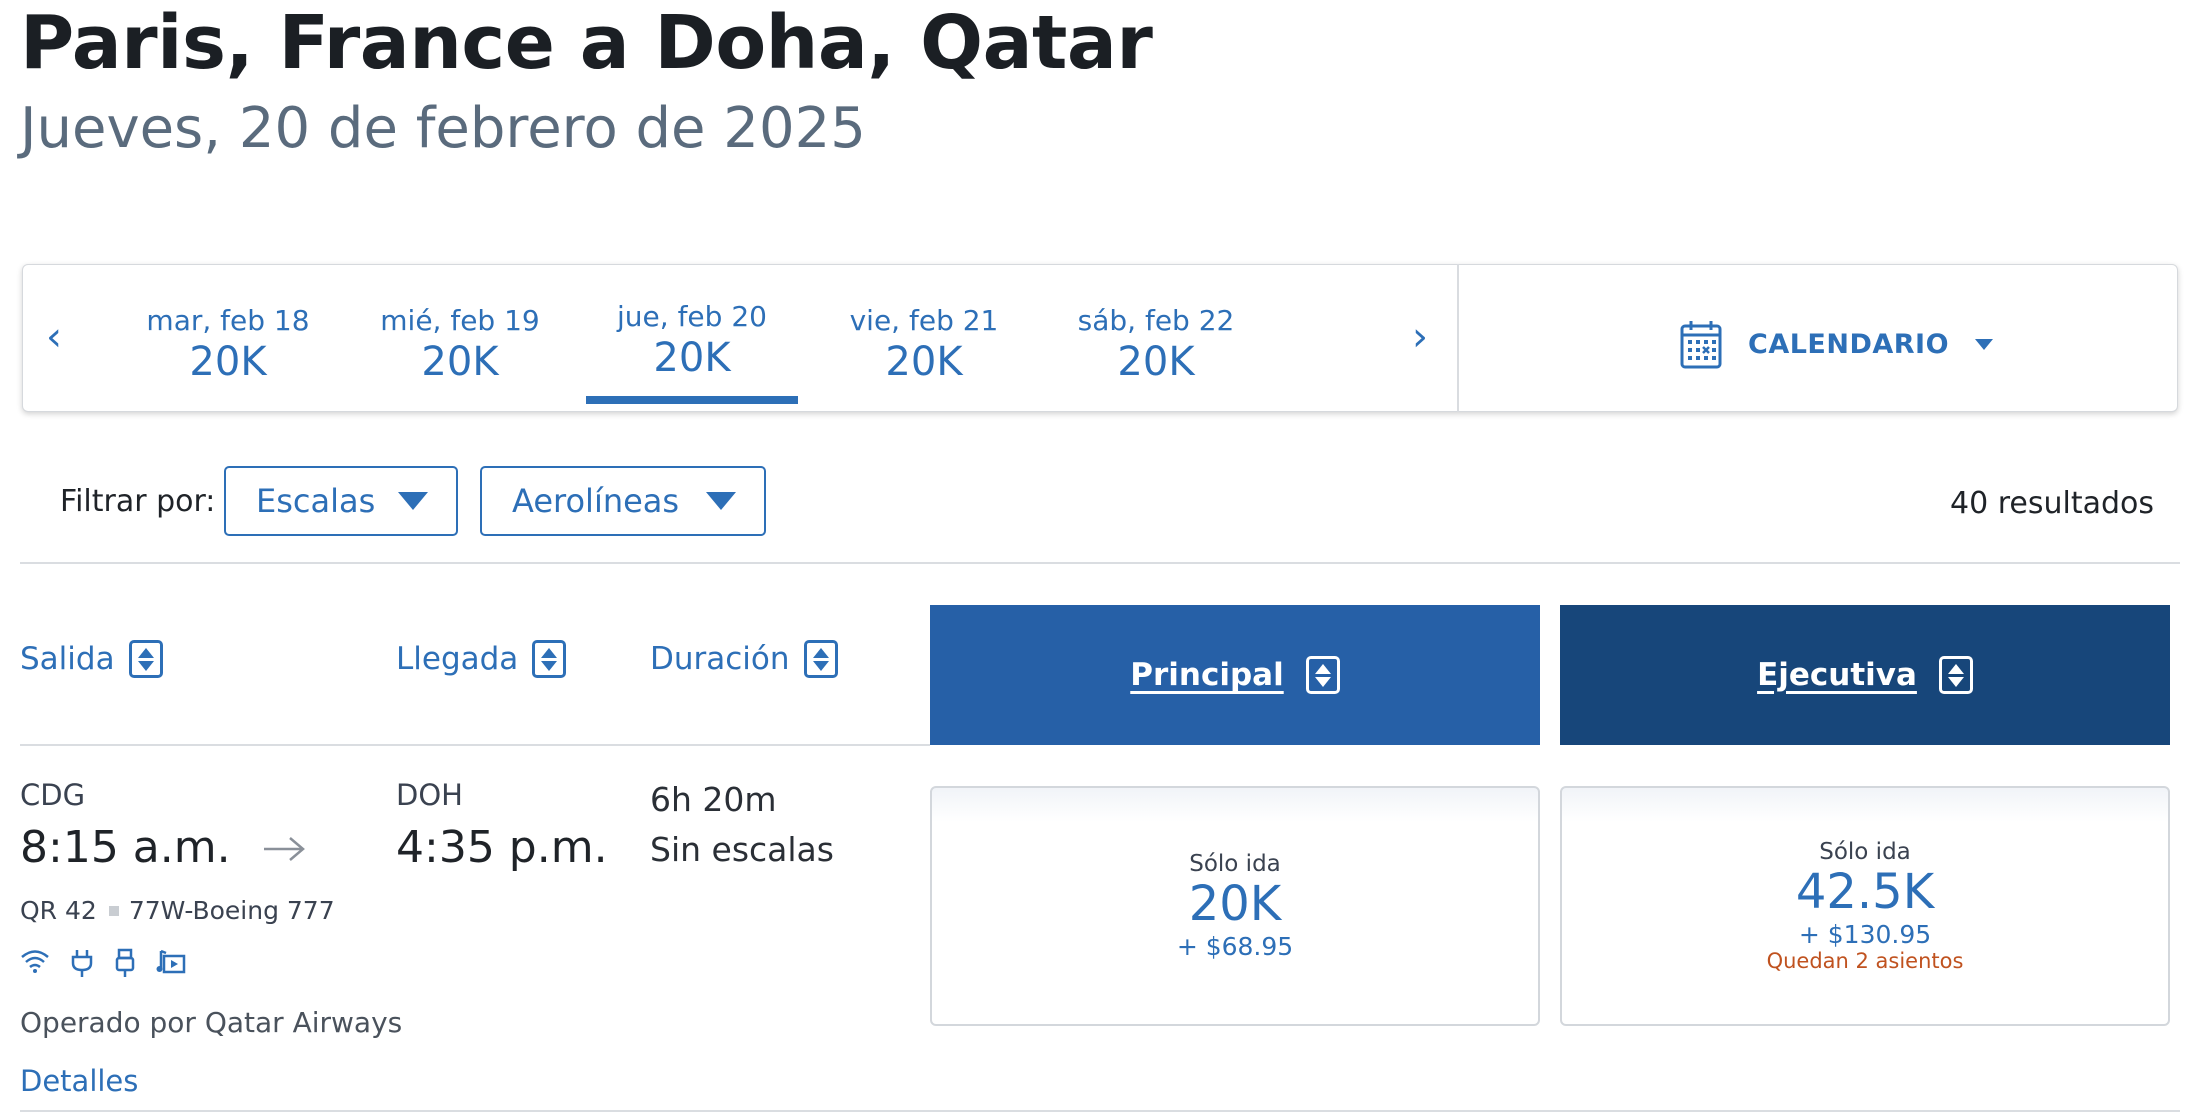  I want to click on date-label: mar, feb 18, so click(228, 320).